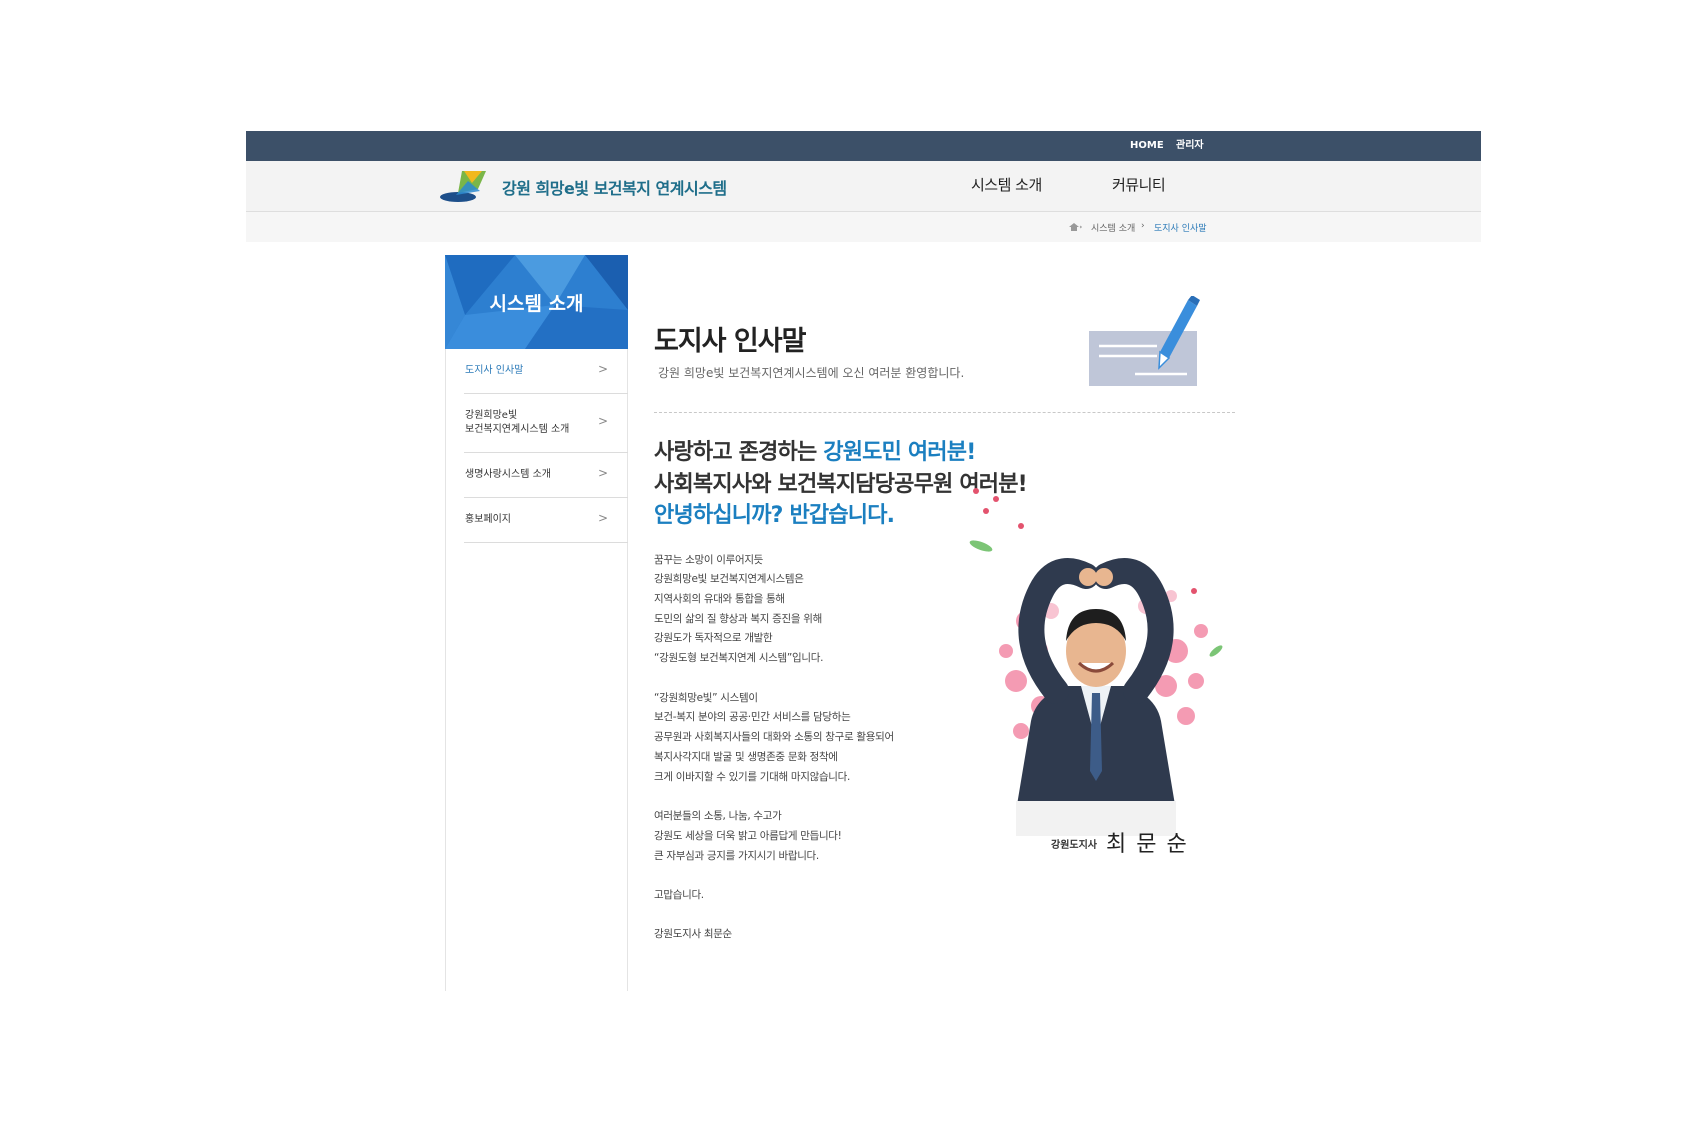 This screenshot has height=1134, width=1701. I want to click on body-line: 복지사각지대 발굴 및 생명존중 문화 정착에, so click(746, 757).